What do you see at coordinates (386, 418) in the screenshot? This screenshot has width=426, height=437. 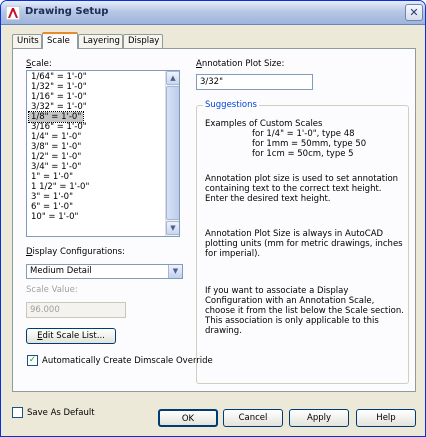 I see `help-button: Help` at bounding box center [386, 418].